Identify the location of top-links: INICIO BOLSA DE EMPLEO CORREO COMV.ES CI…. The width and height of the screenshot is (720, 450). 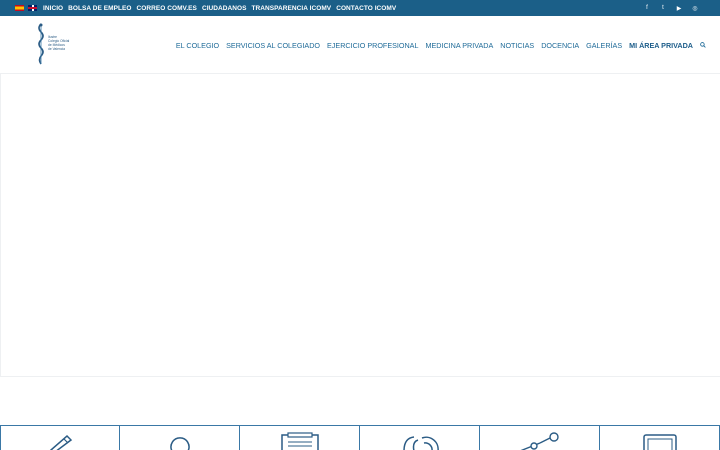
(222, 8).